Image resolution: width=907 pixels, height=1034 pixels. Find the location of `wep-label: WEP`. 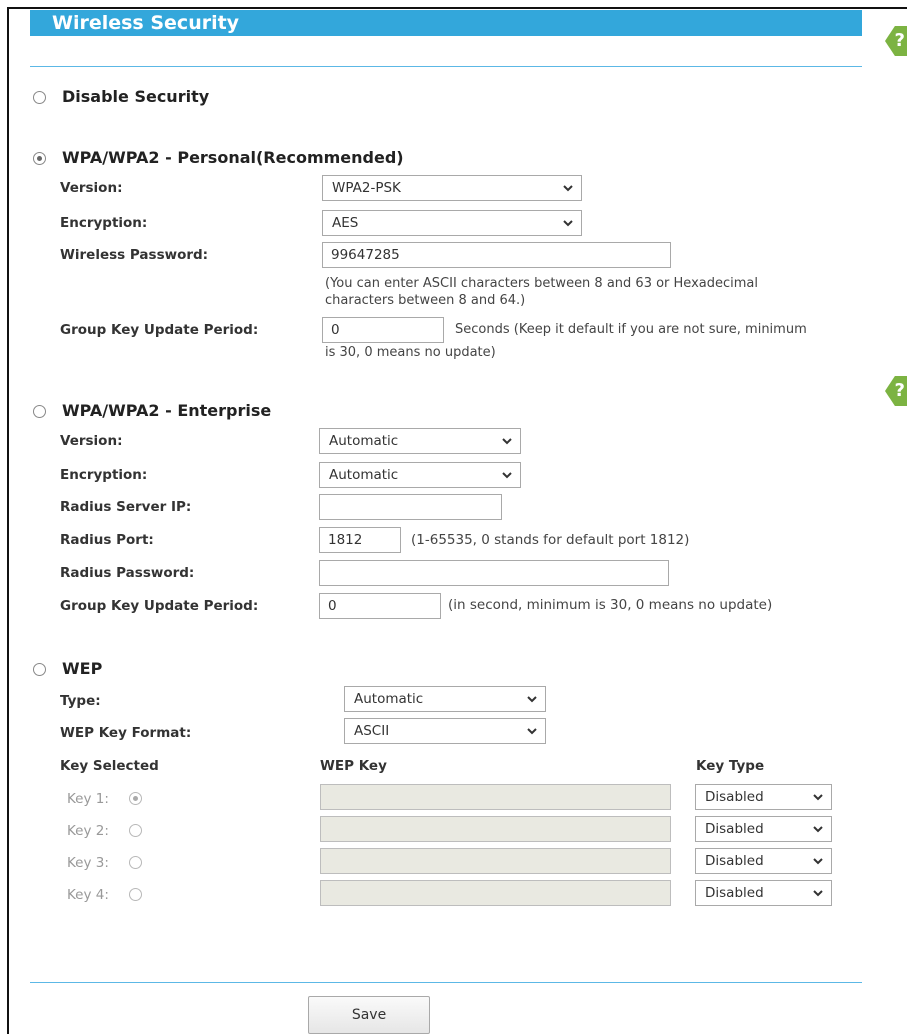

wep-label: WEP is located at coordinates (82, 668).